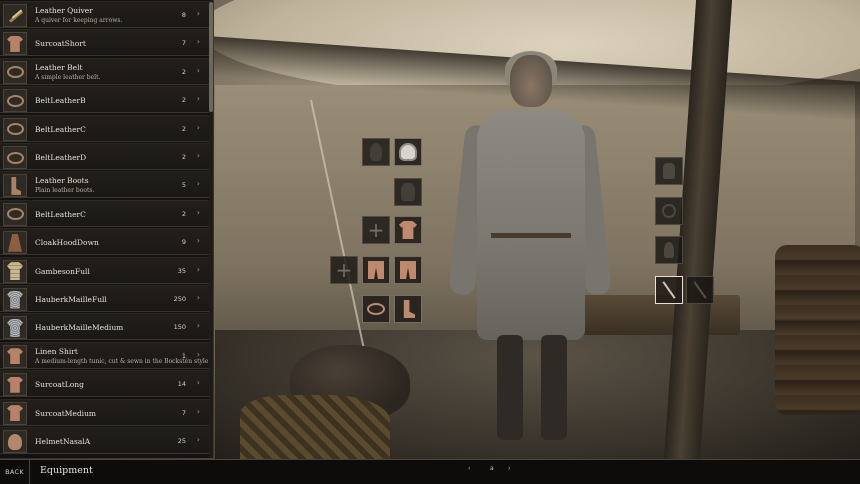 The image size is (860, 484). Describe the element at coordinates (105, 270) in the screenshot. I see `inventory-item: GambesonFull 35 ›` at that location.